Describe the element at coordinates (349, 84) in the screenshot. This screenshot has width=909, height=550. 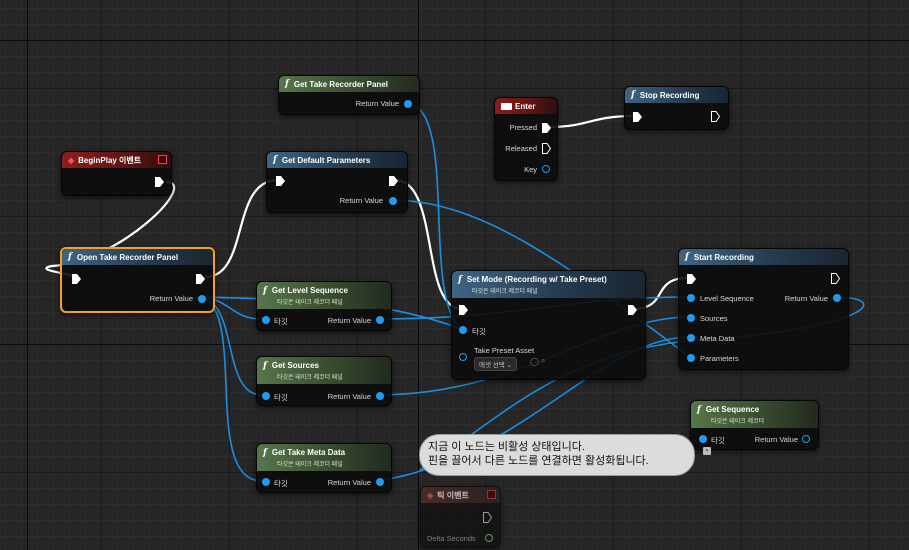
I see `node-header: f Get Take Recorder Panel` at that location.